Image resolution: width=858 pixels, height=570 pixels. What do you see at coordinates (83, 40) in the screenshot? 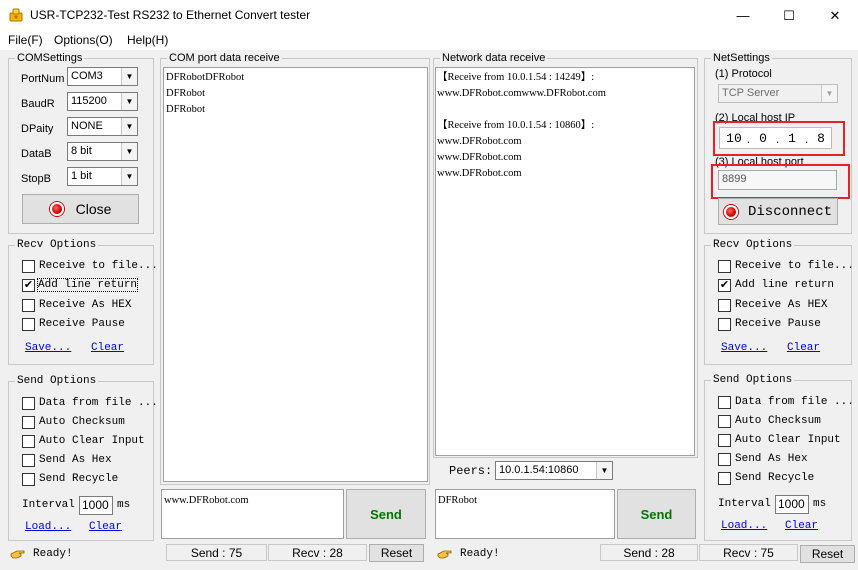
I see `menu-options: Options(O)` at bounding box center [83, 40].